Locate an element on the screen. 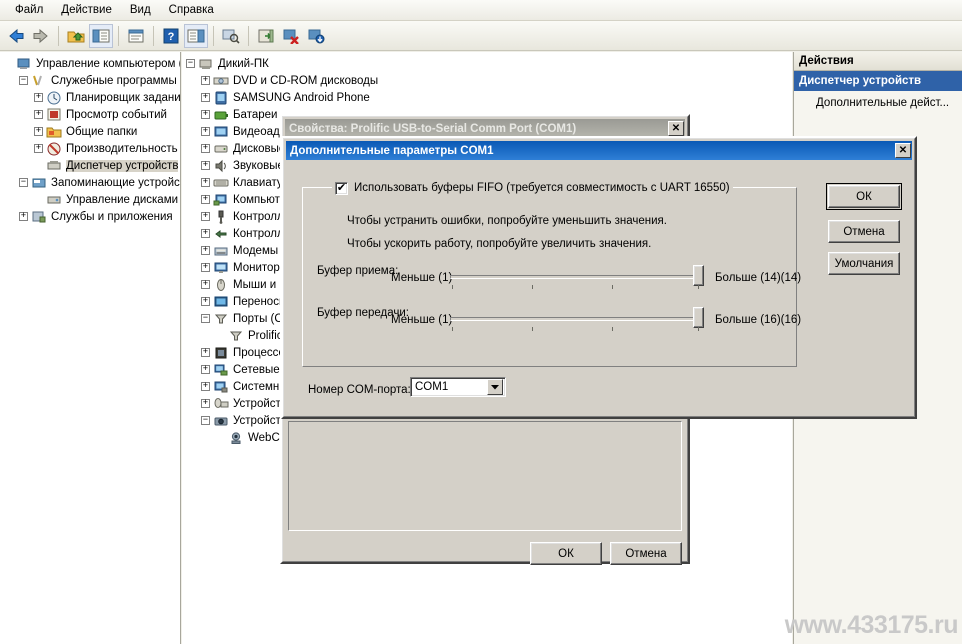 This screenshot has height=644, width=962. device-tree-item: + DVD и CD-ROM дисководы is located at coordinates (488, 80).